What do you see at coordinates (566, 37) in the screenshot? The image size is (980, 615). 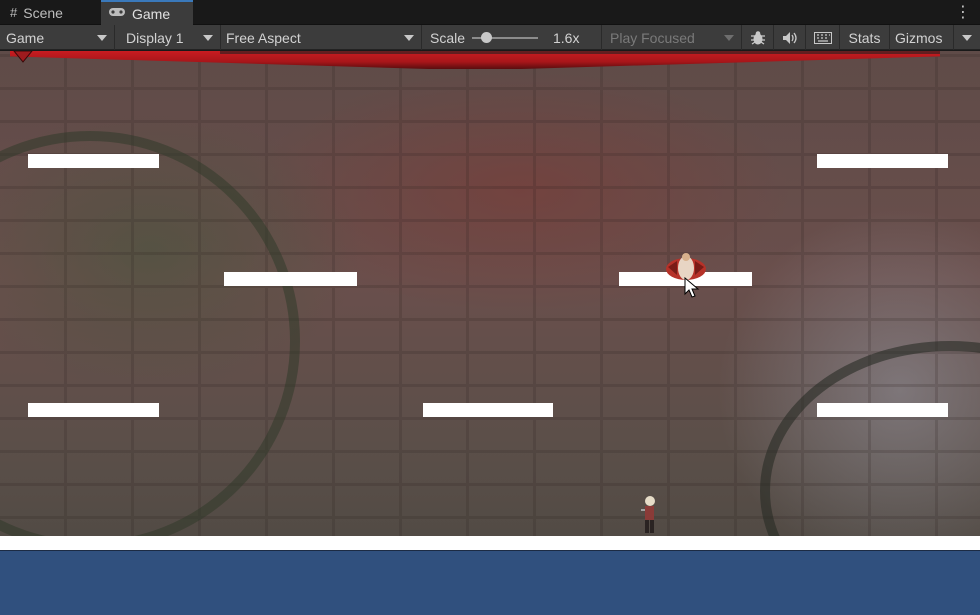 I see `scale-value: 1.6x` at bounding box center [566, 37].